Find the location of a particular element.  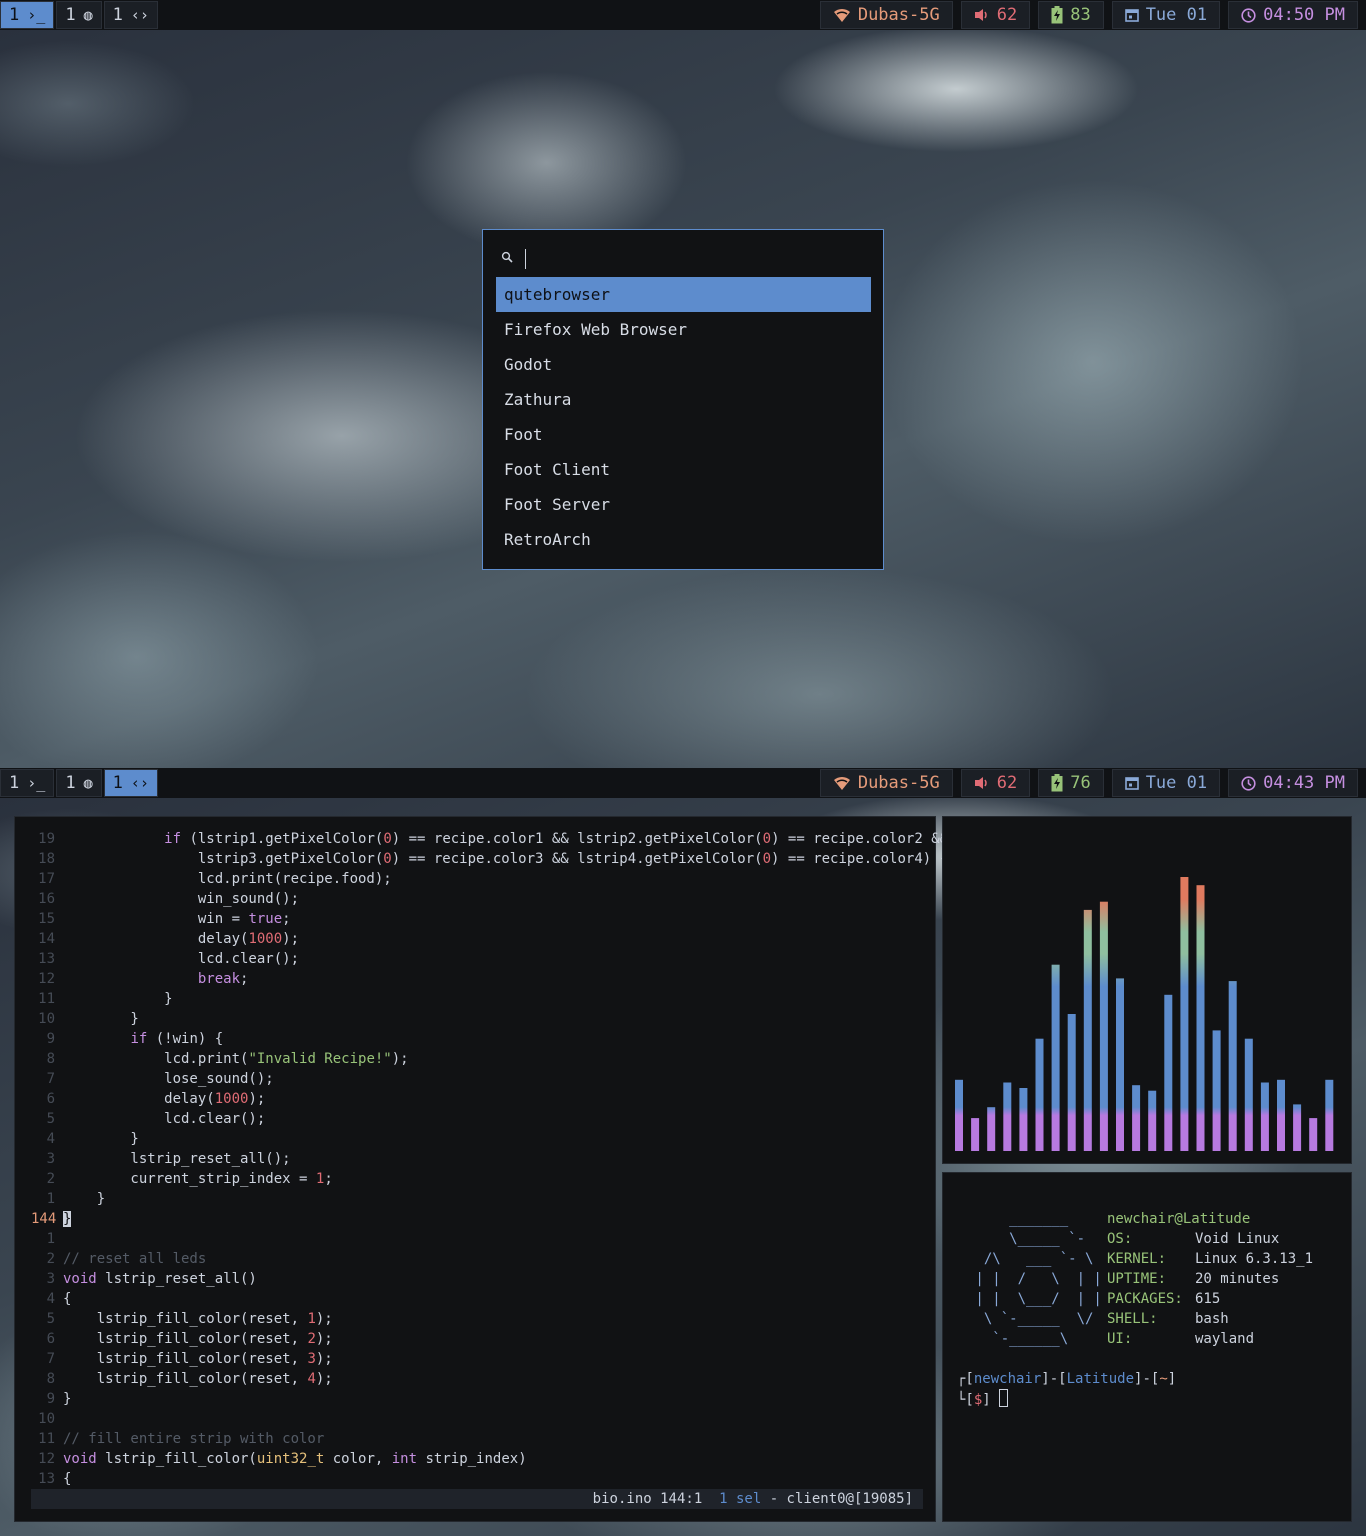

launcher-item: Godot is located at coordinates (683, 364).